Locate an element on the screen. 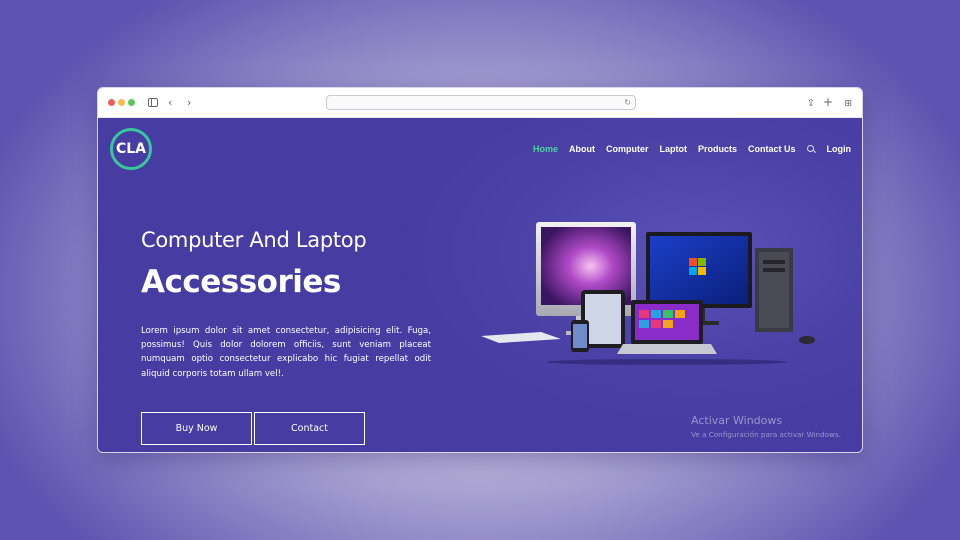 The height and width of the screenshot is (540, 960). new-tab-icon: + is located at coordinates (828, 102).